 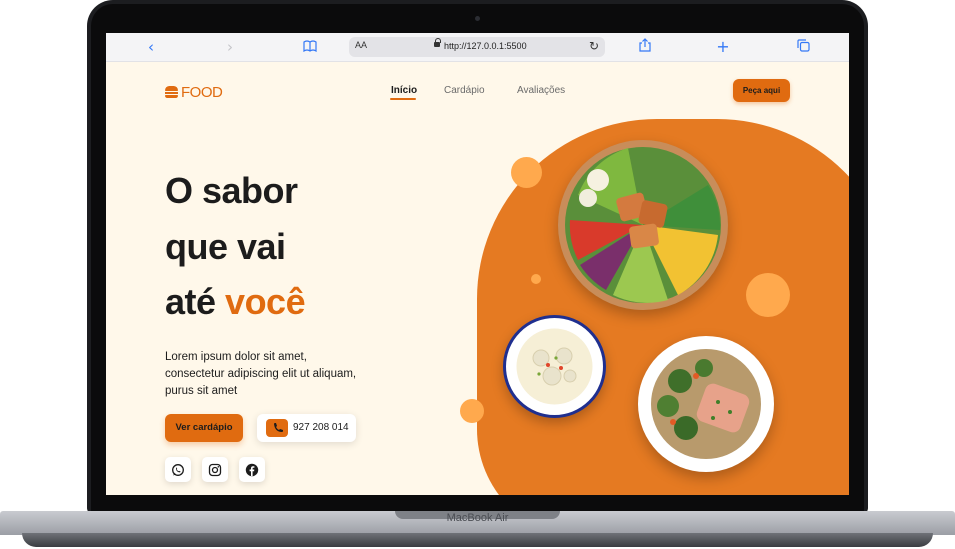 What do you see at coordinates (265, 301) in the screenshot?
I see `hero-title-accent: você` at bounding box center [265, 301].